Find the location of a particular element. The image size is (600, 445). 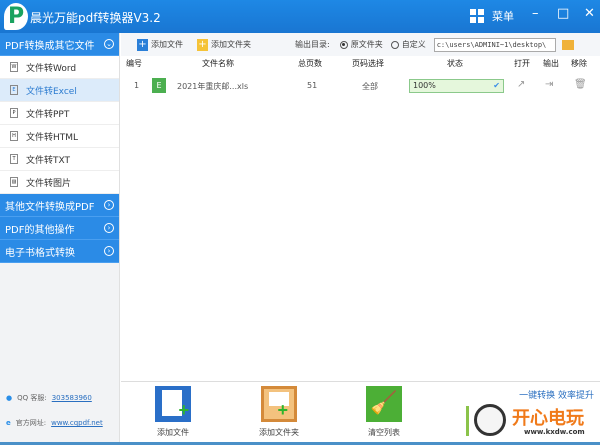

sidebar-item-txt: T 文件转TXT is located at coordinates (59, 159).